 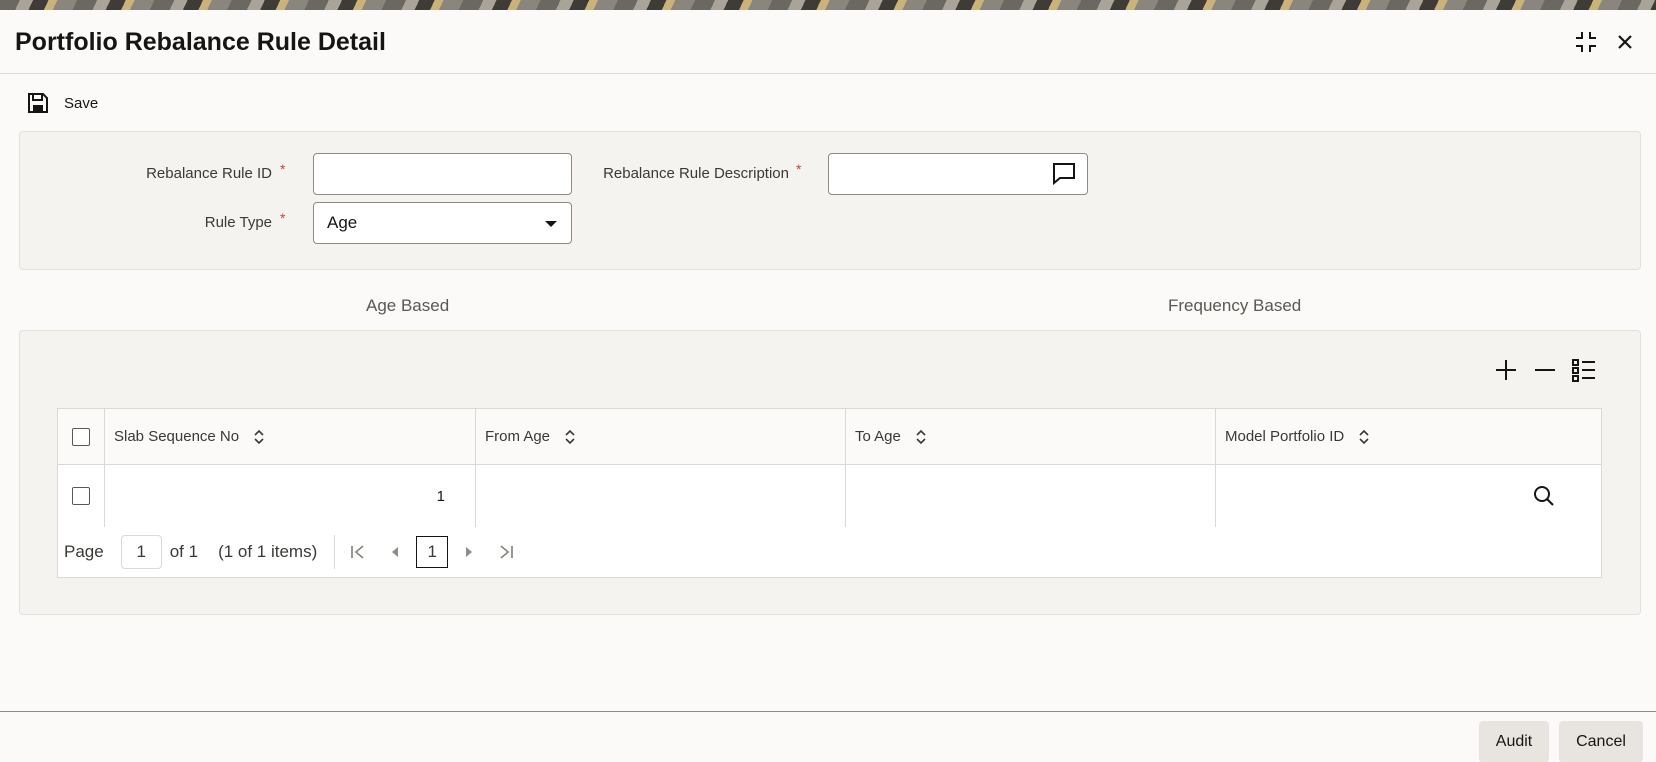 What do you see at coordinates (660, 496) in the screenshot?
I see `from-age-cell` at bounding box center [660, 496].